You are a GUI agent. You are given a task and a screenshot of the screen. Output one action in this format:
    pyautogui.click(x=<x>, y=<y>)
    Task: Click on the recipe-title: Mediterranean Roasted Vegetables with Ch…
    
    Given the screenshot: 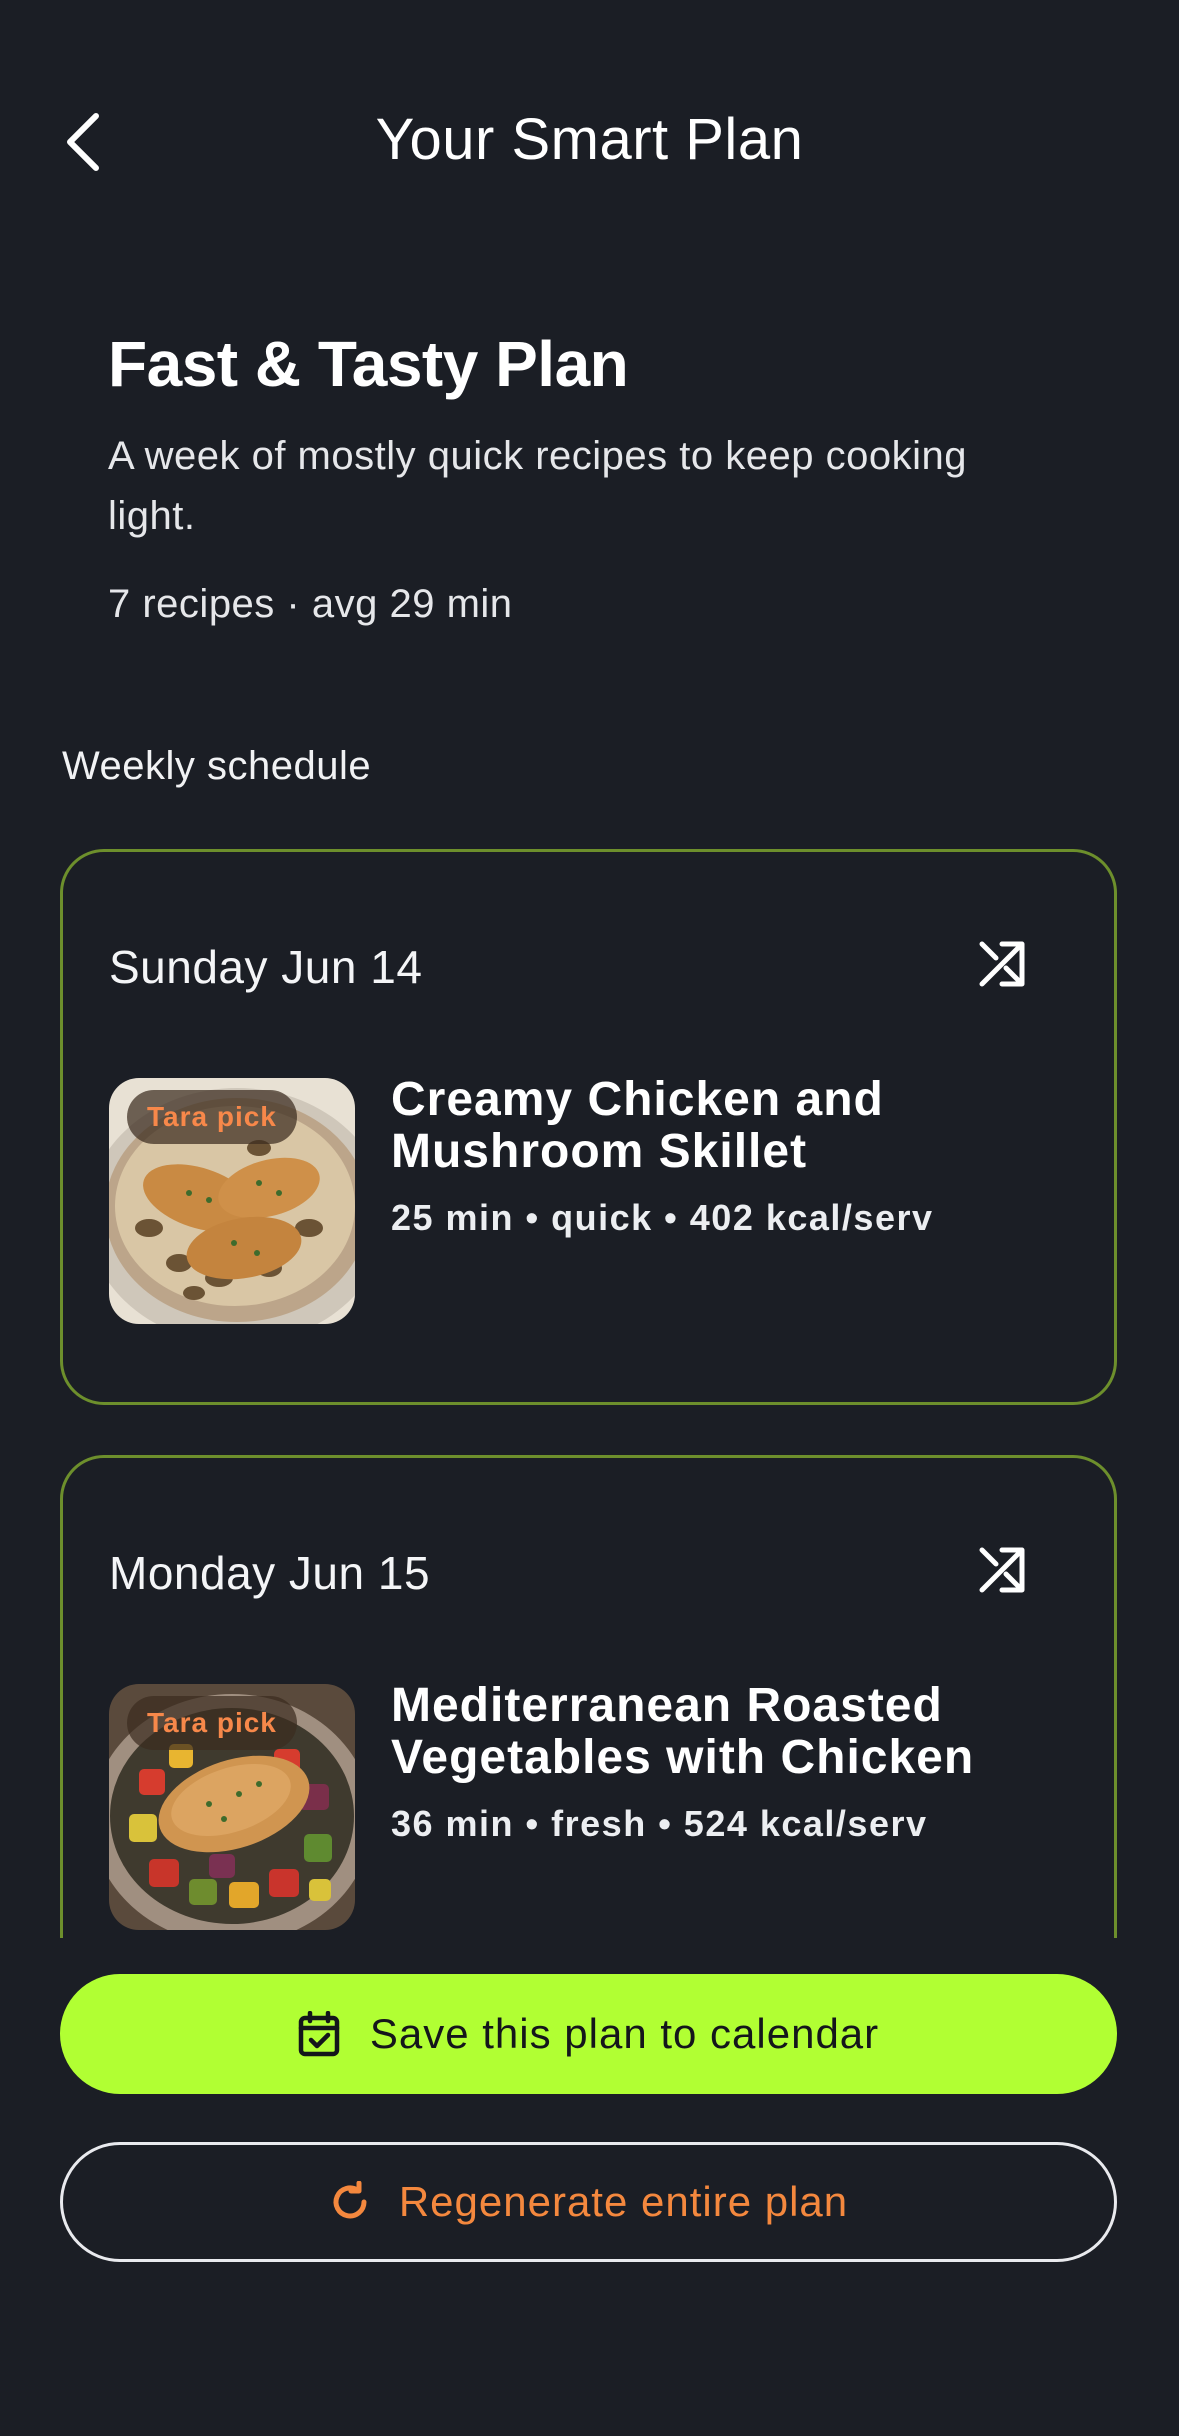 What is the action you would take?
    pyautogui.click(x=741, y=1732)
    